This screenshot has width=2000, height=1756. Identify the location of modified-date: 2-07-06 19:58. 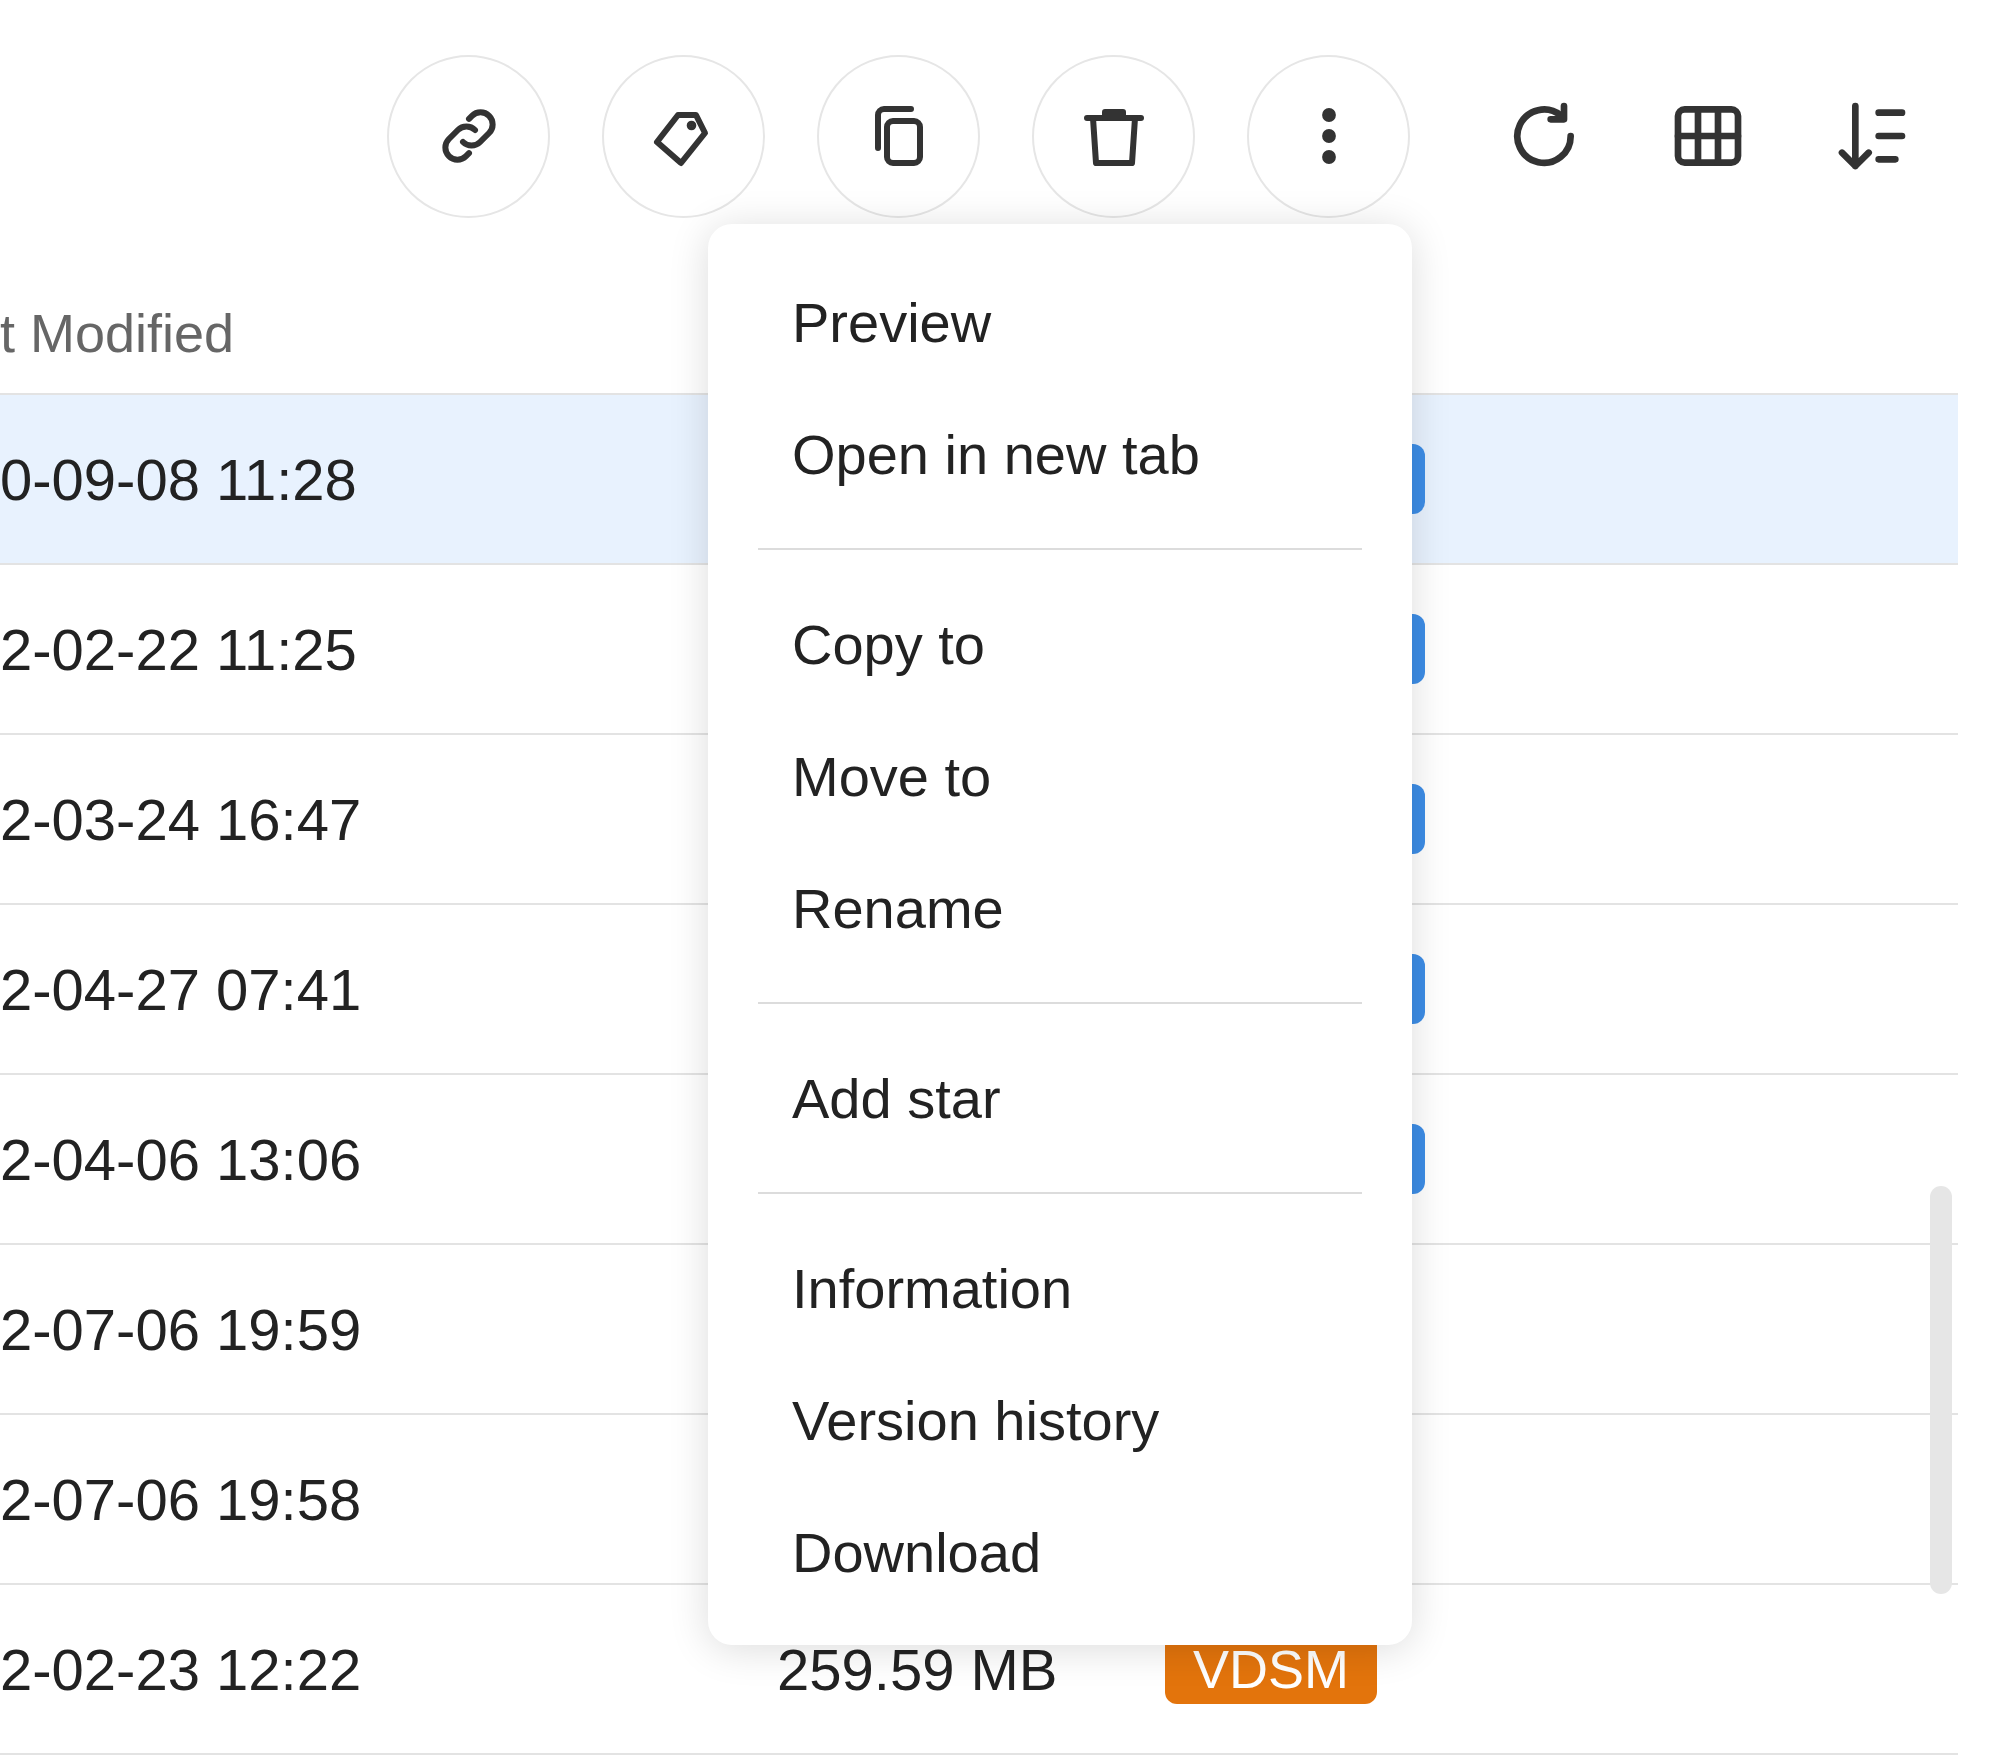
(181, 1499).